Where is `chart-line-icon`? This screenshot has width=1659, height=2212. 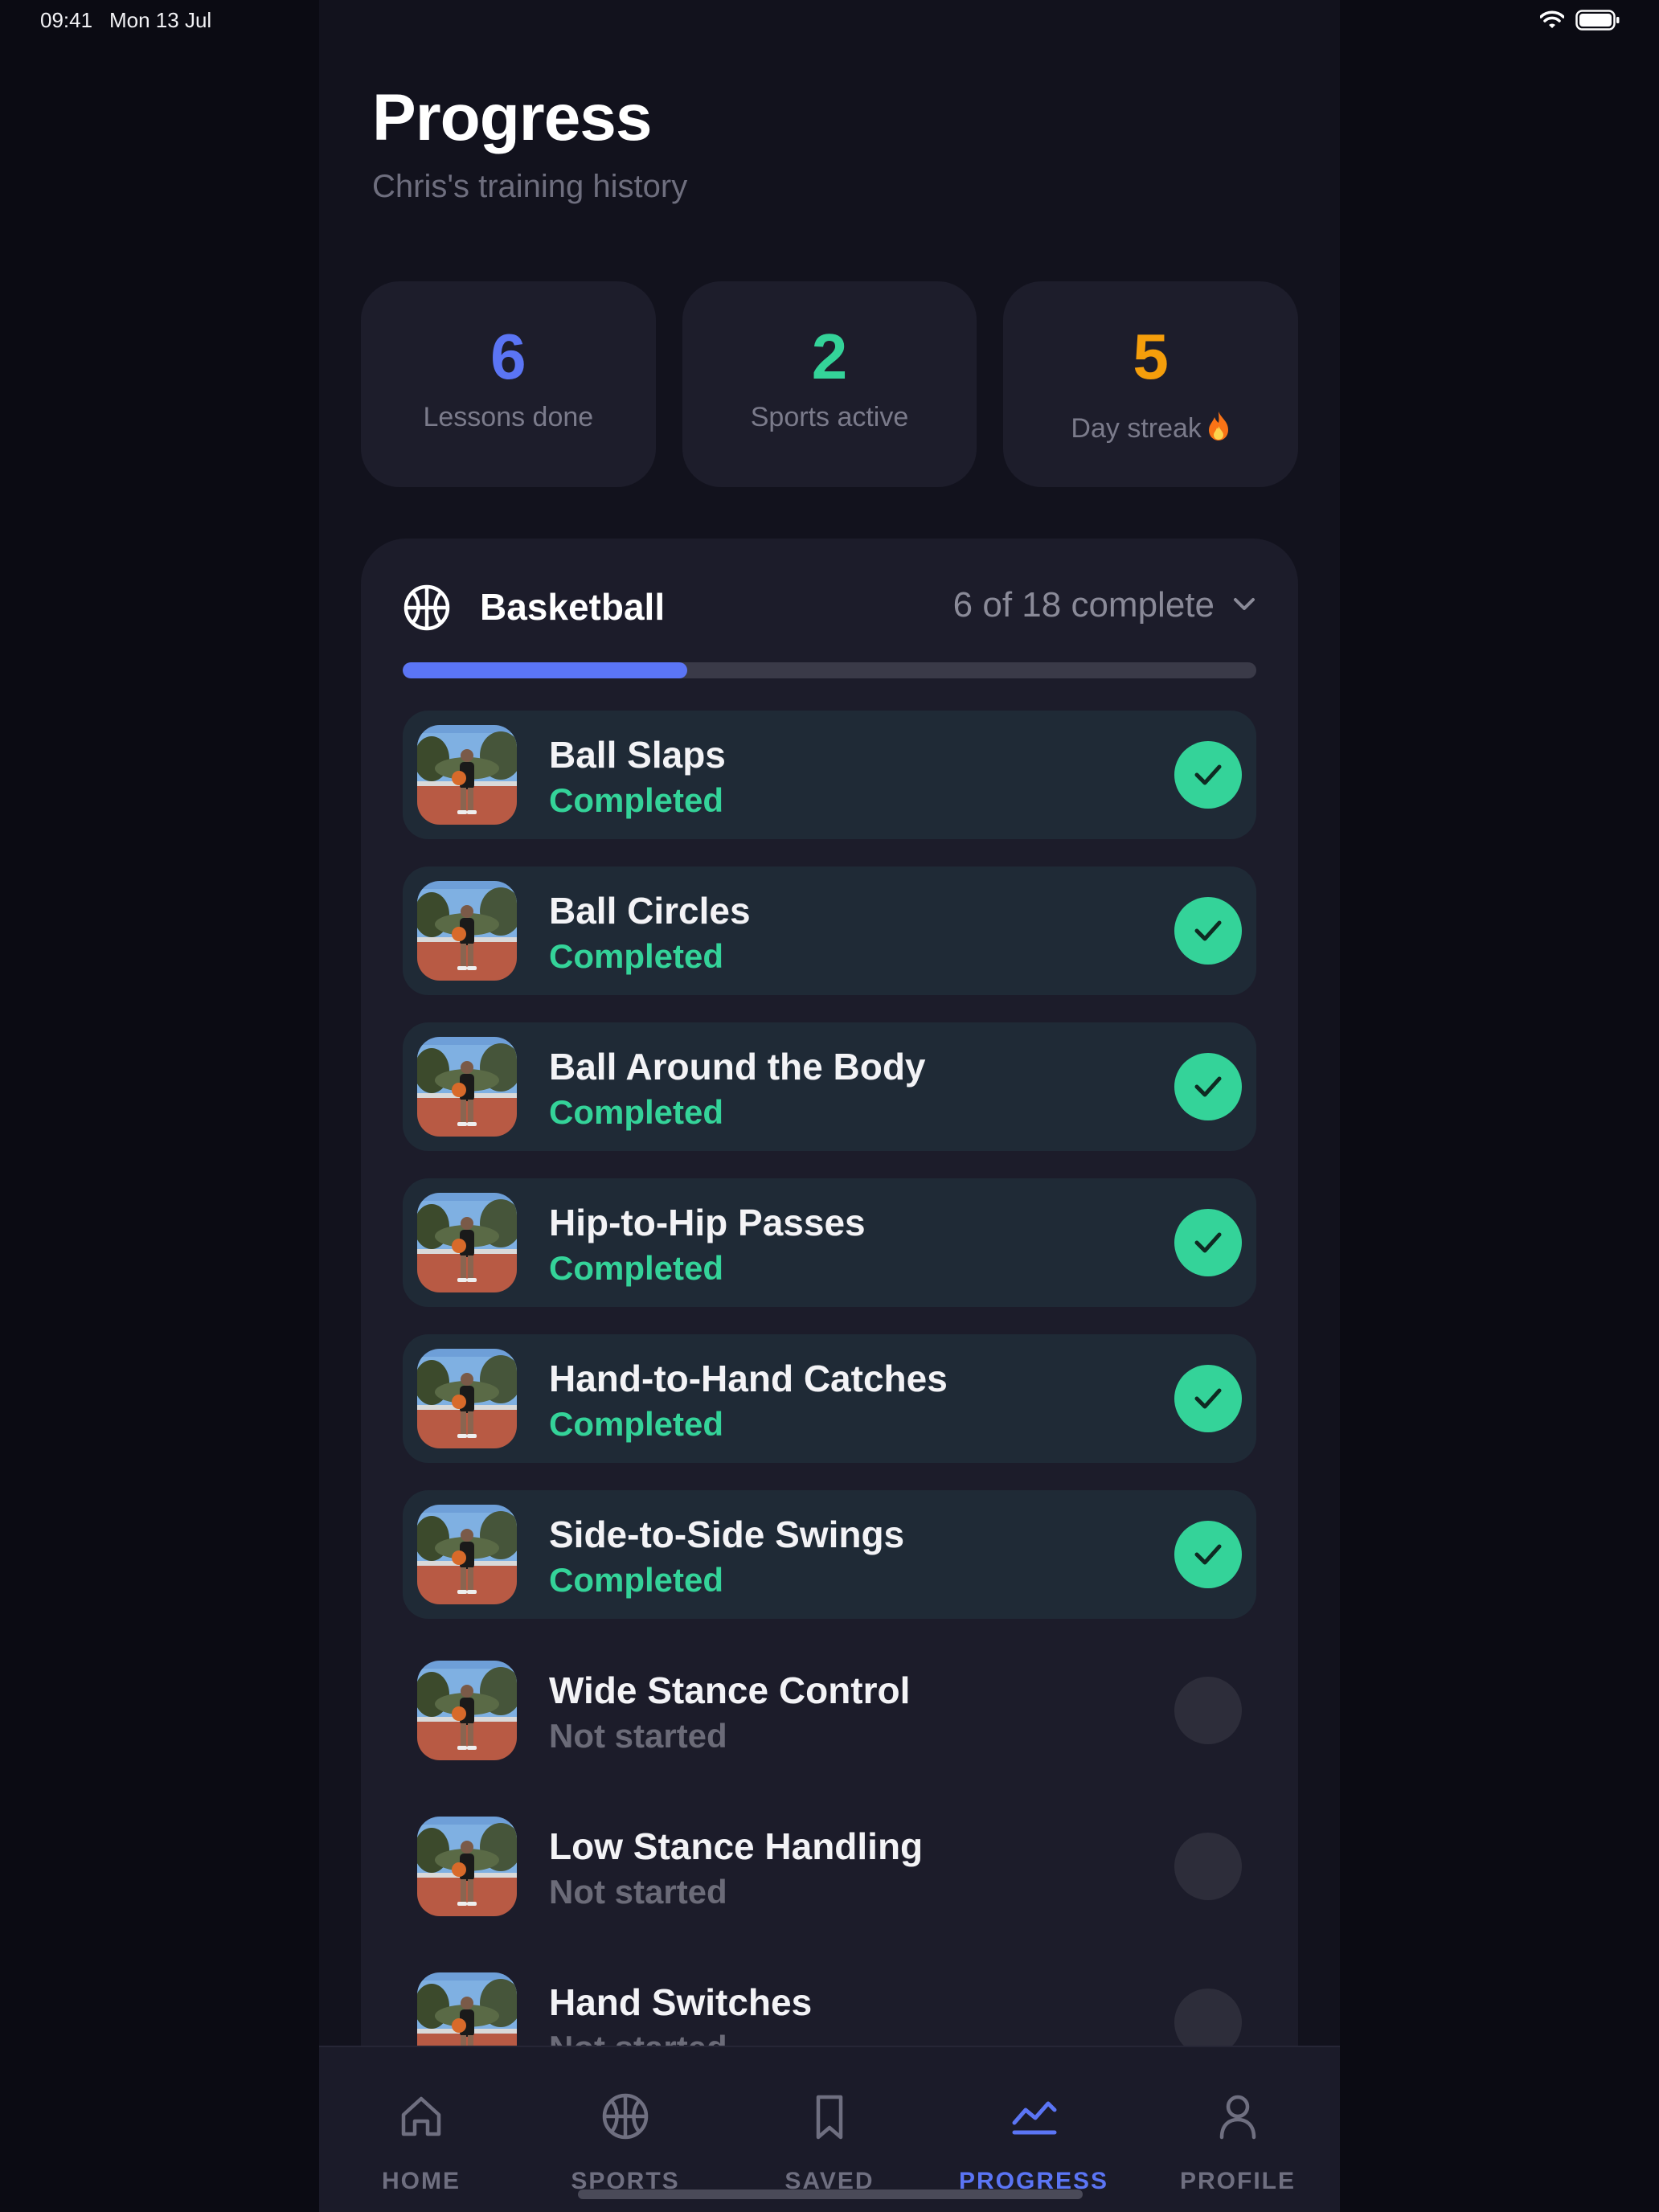
chart-line-icon is located at coordinates (1034, 2118).